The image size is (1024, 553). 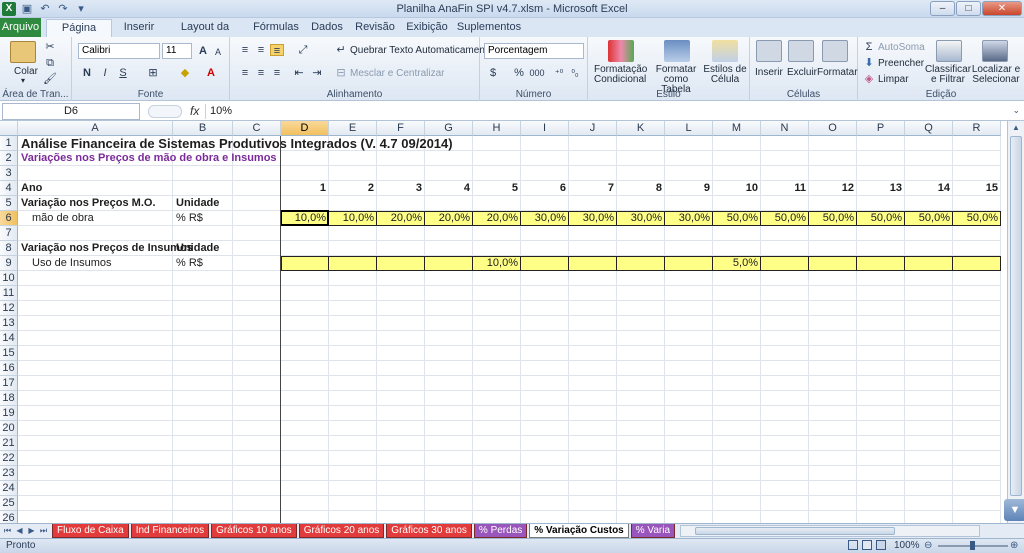 What do you see at coordinates (785, 128) in the screenshot?
I see `column-header-n: N` at bounding box center [785, 128].